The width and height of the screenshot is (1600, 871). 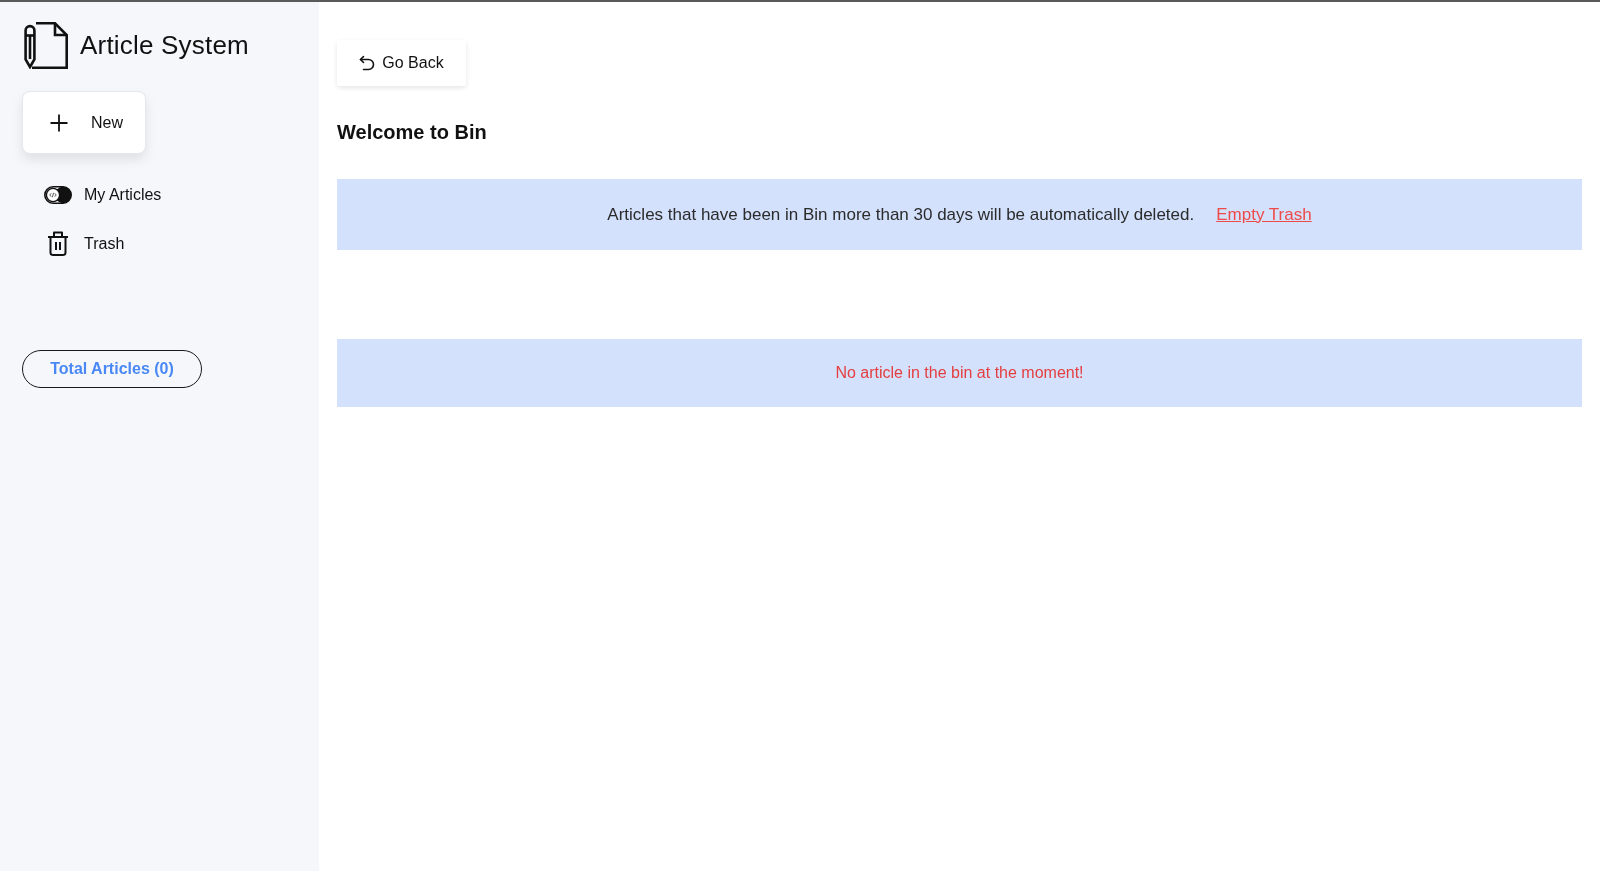 What do you see at coordinates (92, 194) in the screenshot?
I see `nav-item: My Articles` at bounding box center [92, 194].